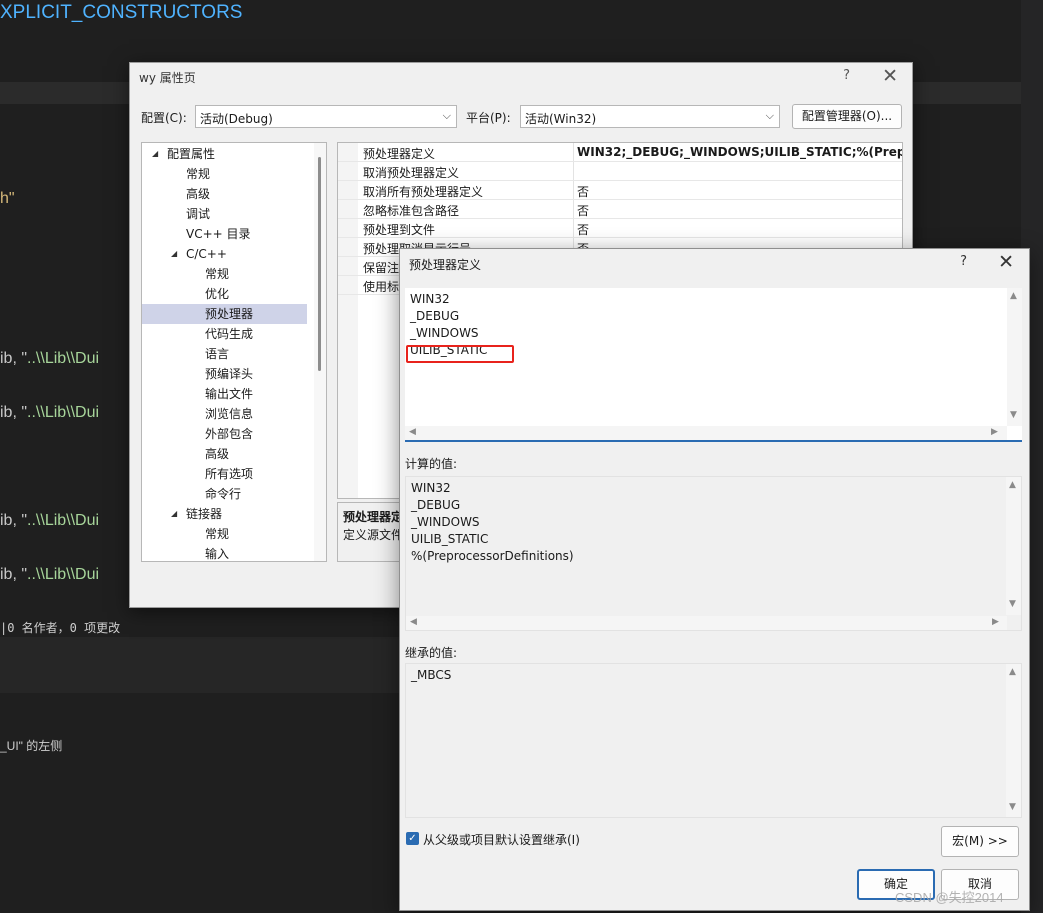 This screenshot has width=1043, height=913. I want to click on tree-item: 外部包含, so click(224, 434).